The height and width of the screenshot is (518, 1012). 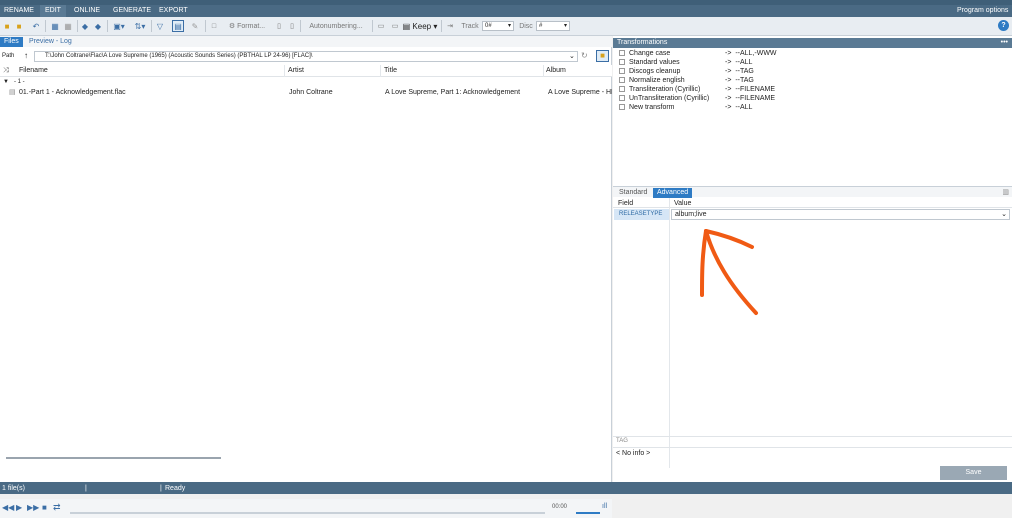 What do you see at coordinates (560, 507) in the screenshot?
I see `player-time: 00:00` at bounding box center [560, 507].